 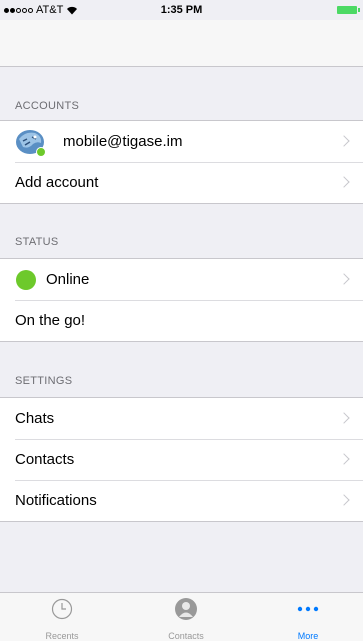 What do you see at coordinates (181, 320) in the screenshot?
I see `status-message-row: On the go!` at bounding box center [181, 320].